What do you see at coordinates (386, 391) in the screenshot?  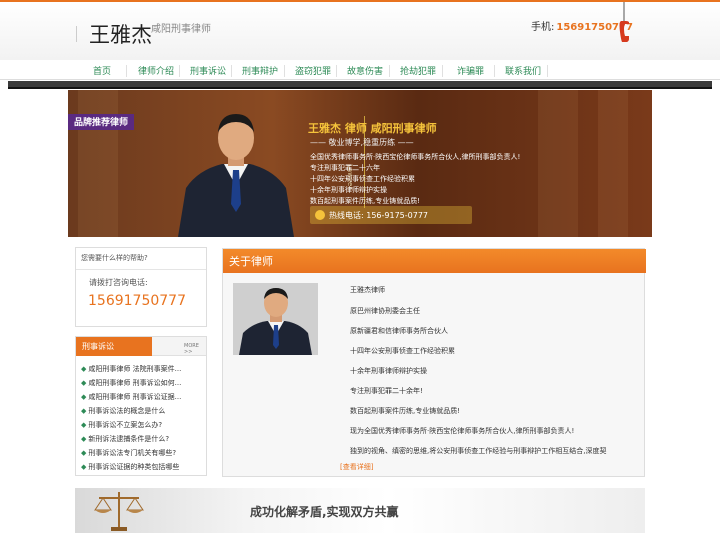 I see `about-text-line: 专注刑事犯罪二十余年!` at bounding box center [386, 391].